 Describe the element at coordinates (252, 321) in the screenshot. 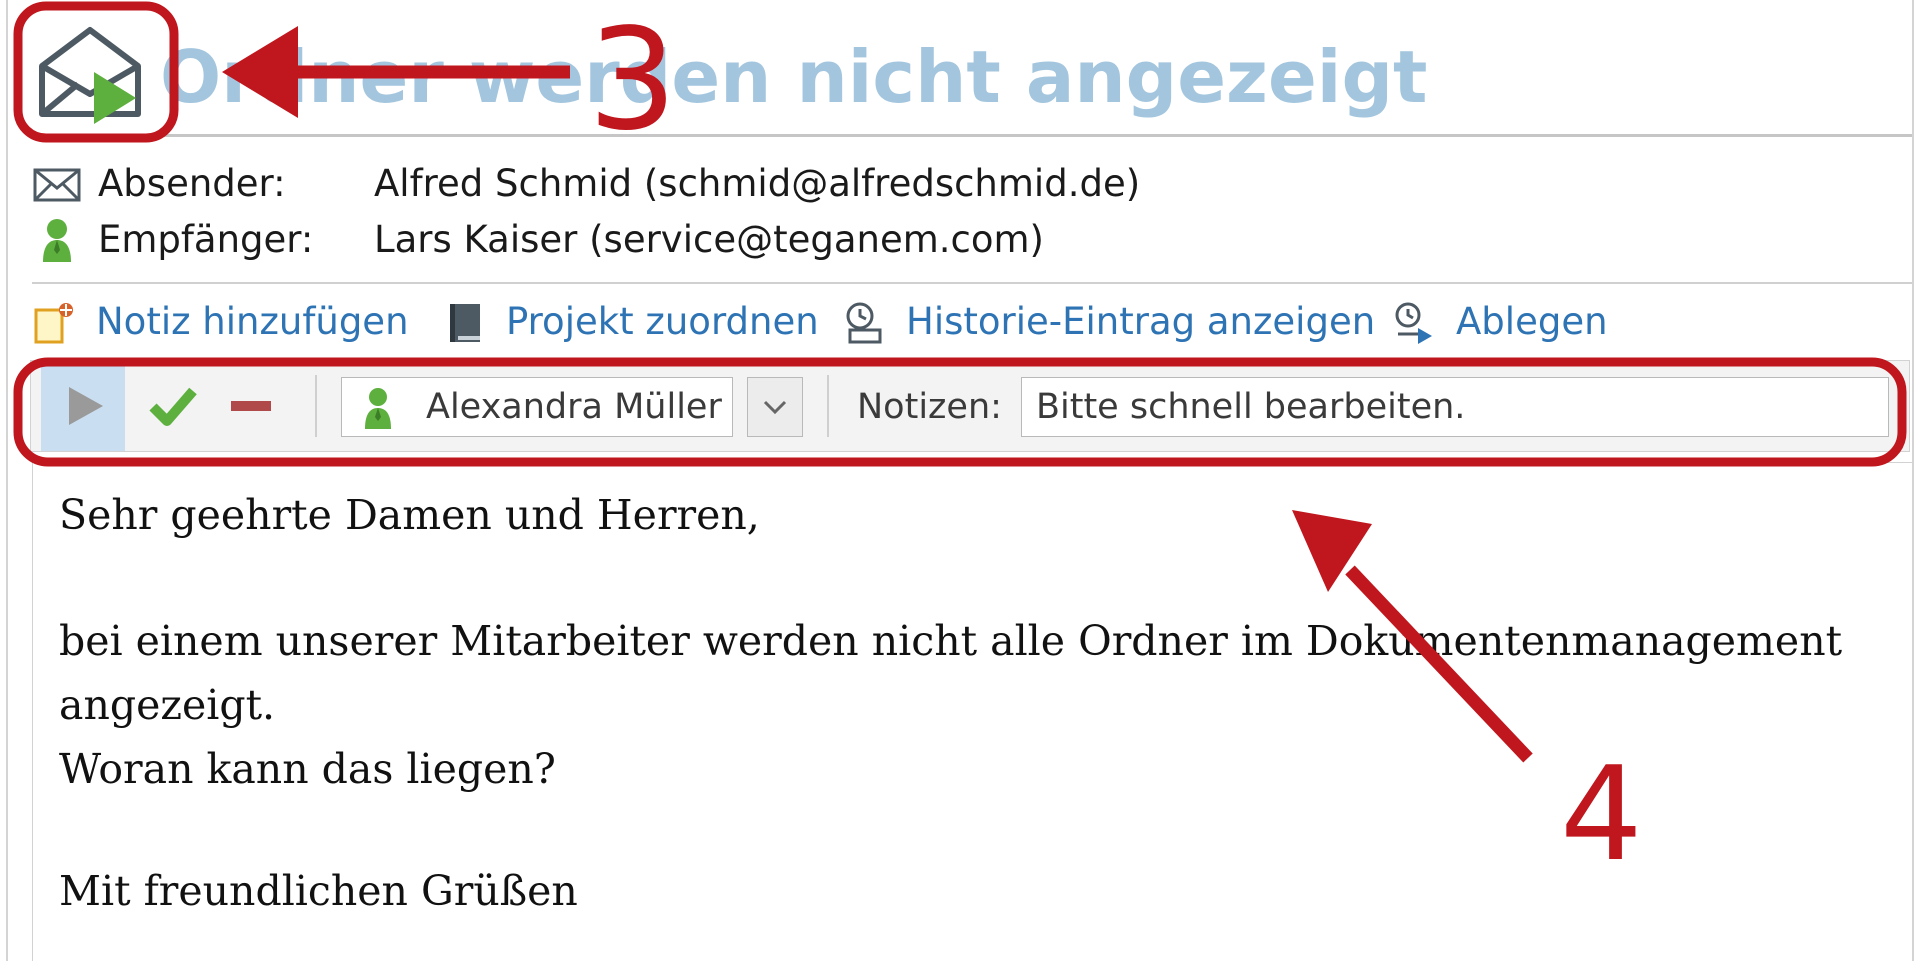

I see `add-note-label: Notiz hinzufügen` at that location.